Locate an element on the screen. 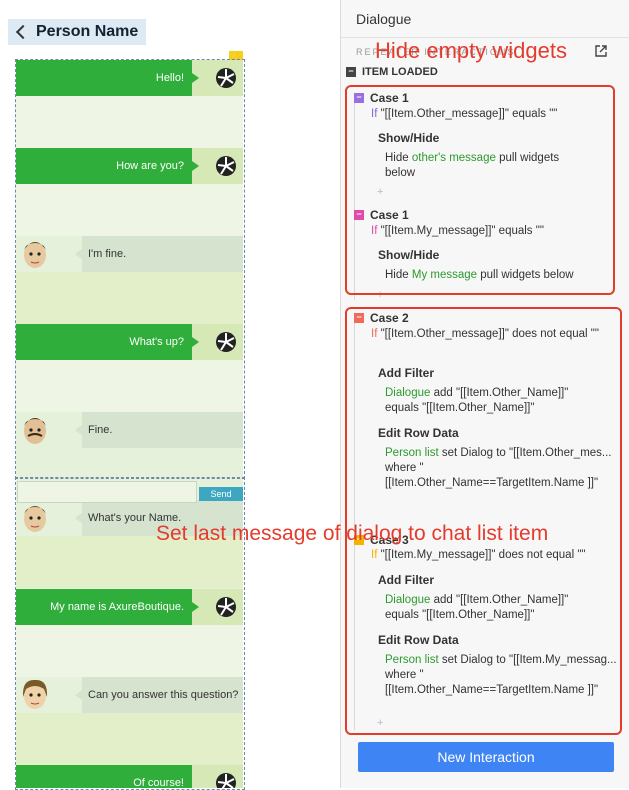 The image size is (629, 790). page-title-bar: Person Name is located at coordinates (77, 32).